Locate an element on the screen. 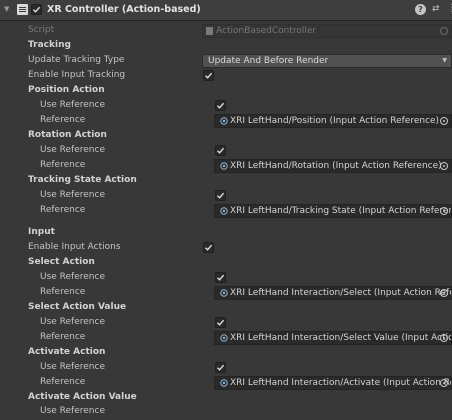  property-row-tracking-tracking-state-action-use-reference-label: Use Reference is located at coordinates (226, 196).